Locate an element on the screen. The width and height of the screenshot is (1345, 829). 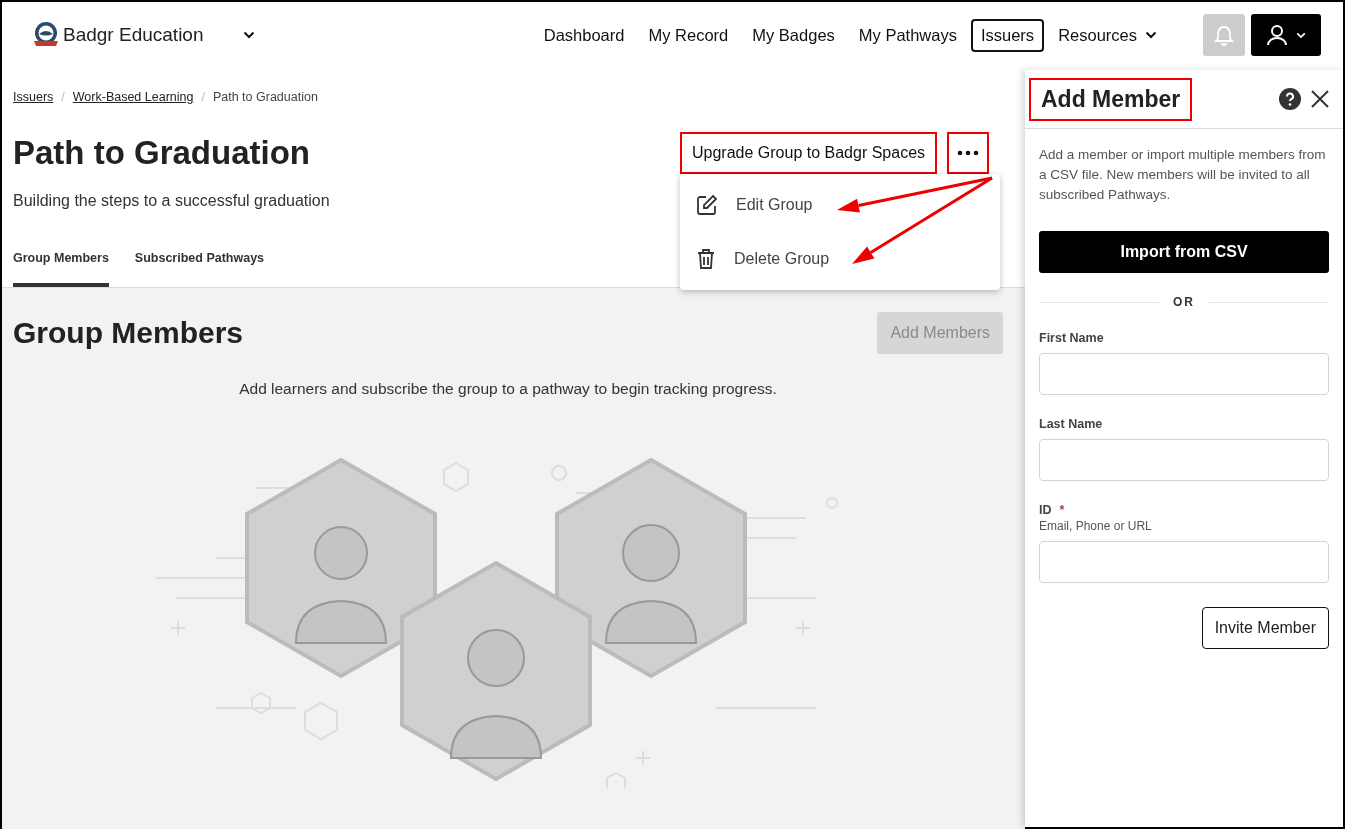
more-button is located at coordinates (968, 153).